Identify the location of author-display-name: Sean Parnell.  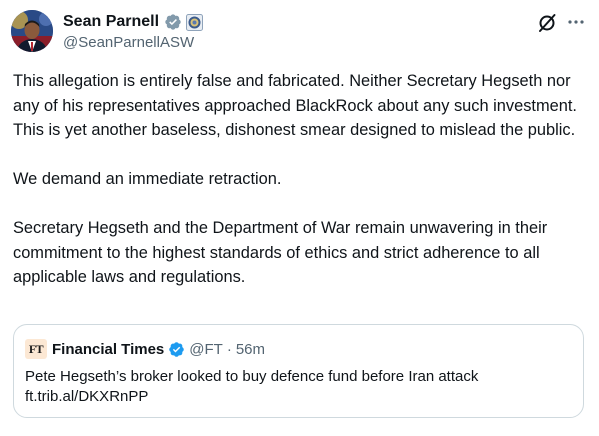
(111, 22).